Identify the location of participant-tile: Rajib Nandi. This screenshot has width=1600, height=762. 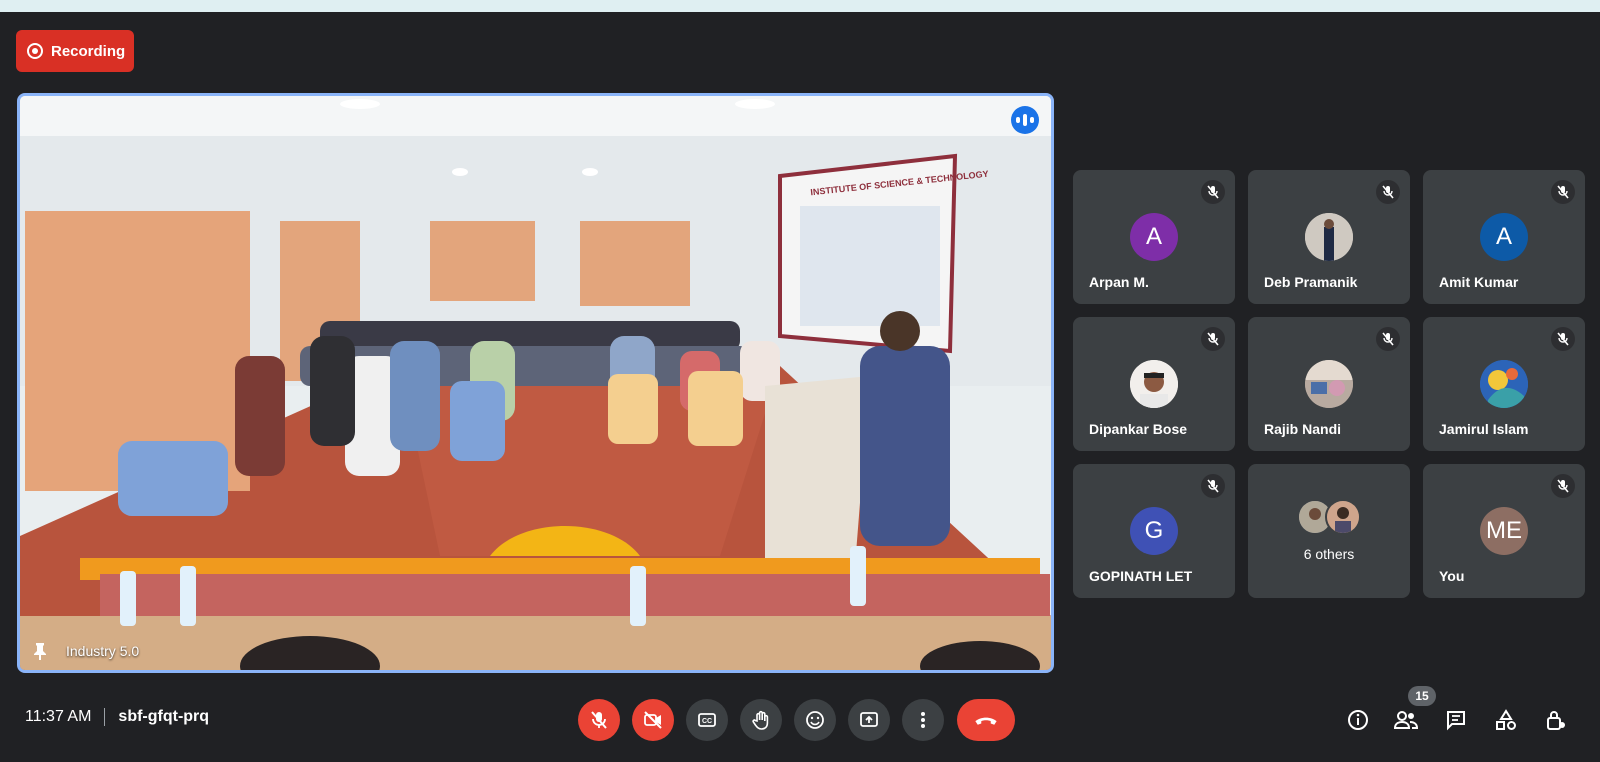
(1329, 384).